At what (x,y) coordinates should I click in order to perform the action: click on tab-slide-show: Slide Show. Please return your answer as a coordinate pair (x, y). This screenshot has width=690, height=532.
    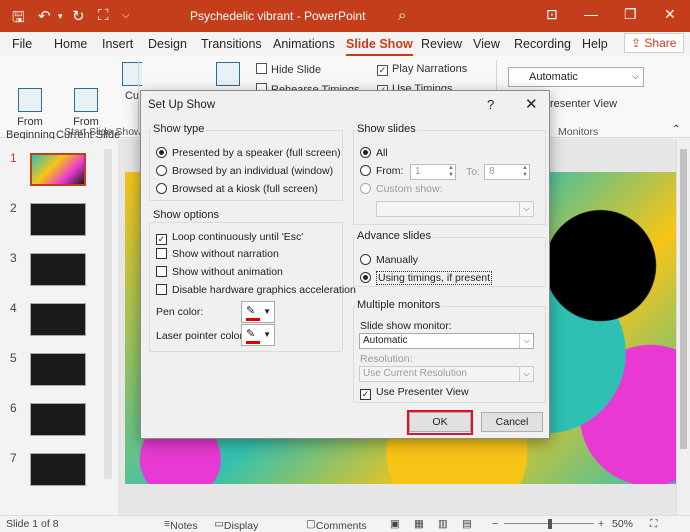
    Looking at the image, I should click on (379, 47).